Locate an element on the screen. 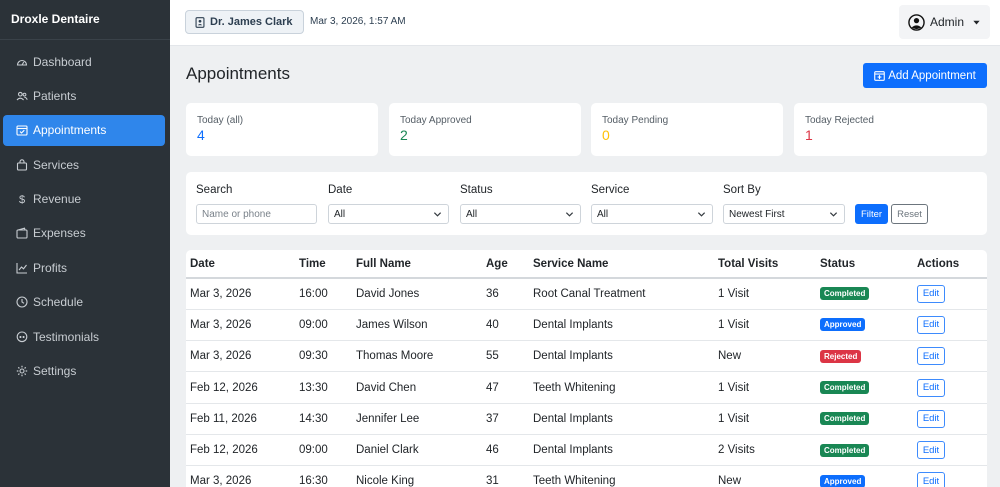 This screenshot has width=1000, height=487. sort-select: Newest First is located at coordinates (784, 214).